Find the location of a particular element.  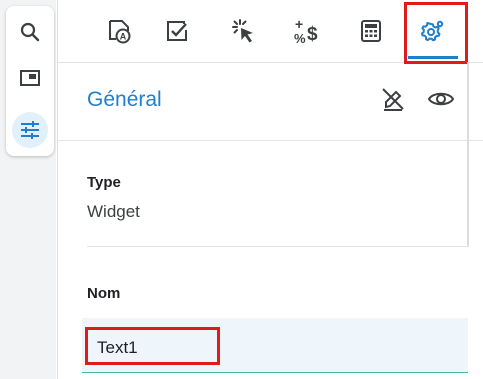

currency-percent-icon: +% $ is located at coordinates (307, 31).